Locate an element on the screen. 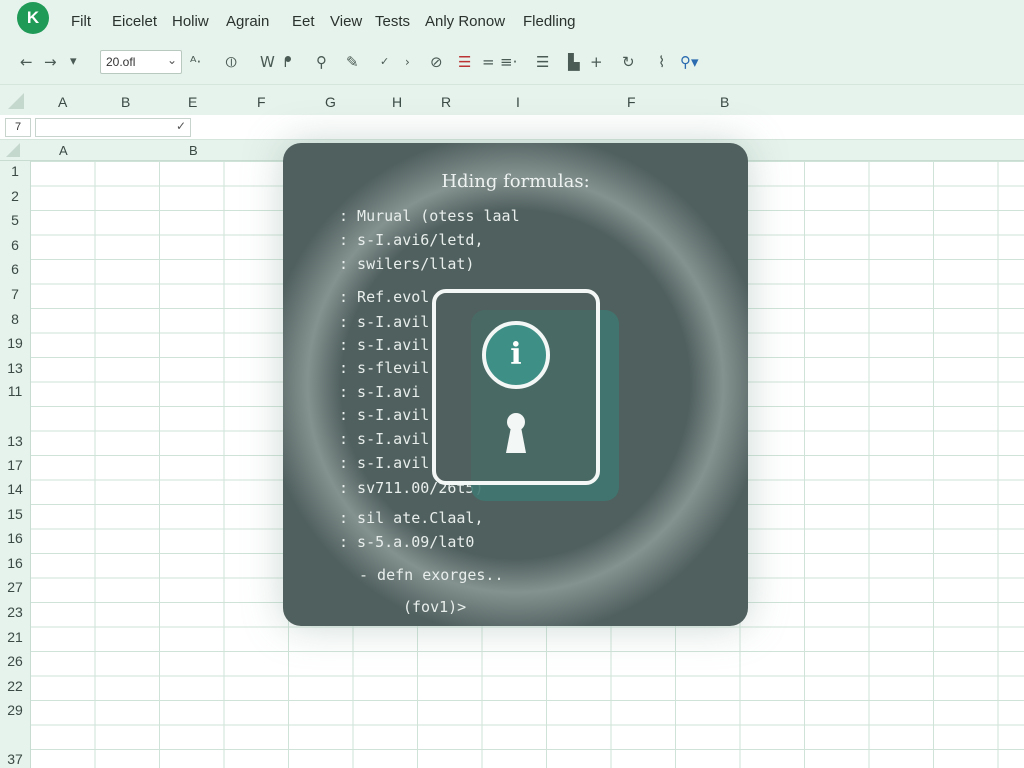 Image resolution: width=1024 pixels, height=768 pixels. check-icon: ✓ is located at coordinates (384, 62).